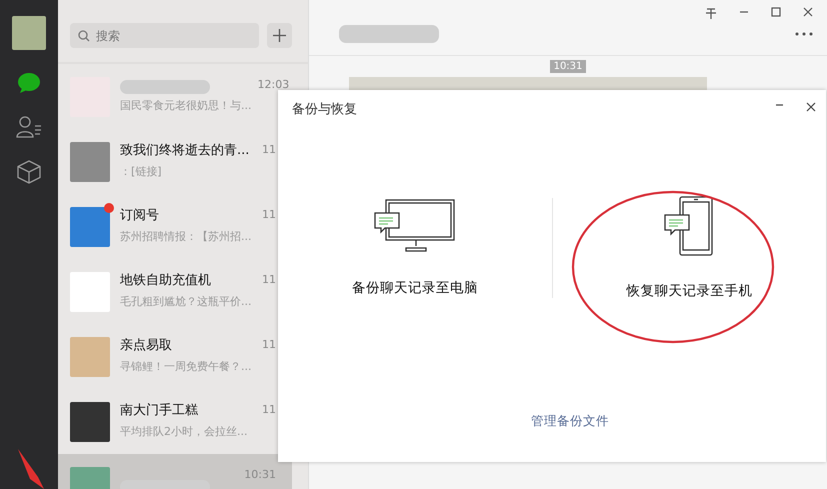 This screenshot has width=827, height=489. I want to click on phone-icon, so click(689, 226).